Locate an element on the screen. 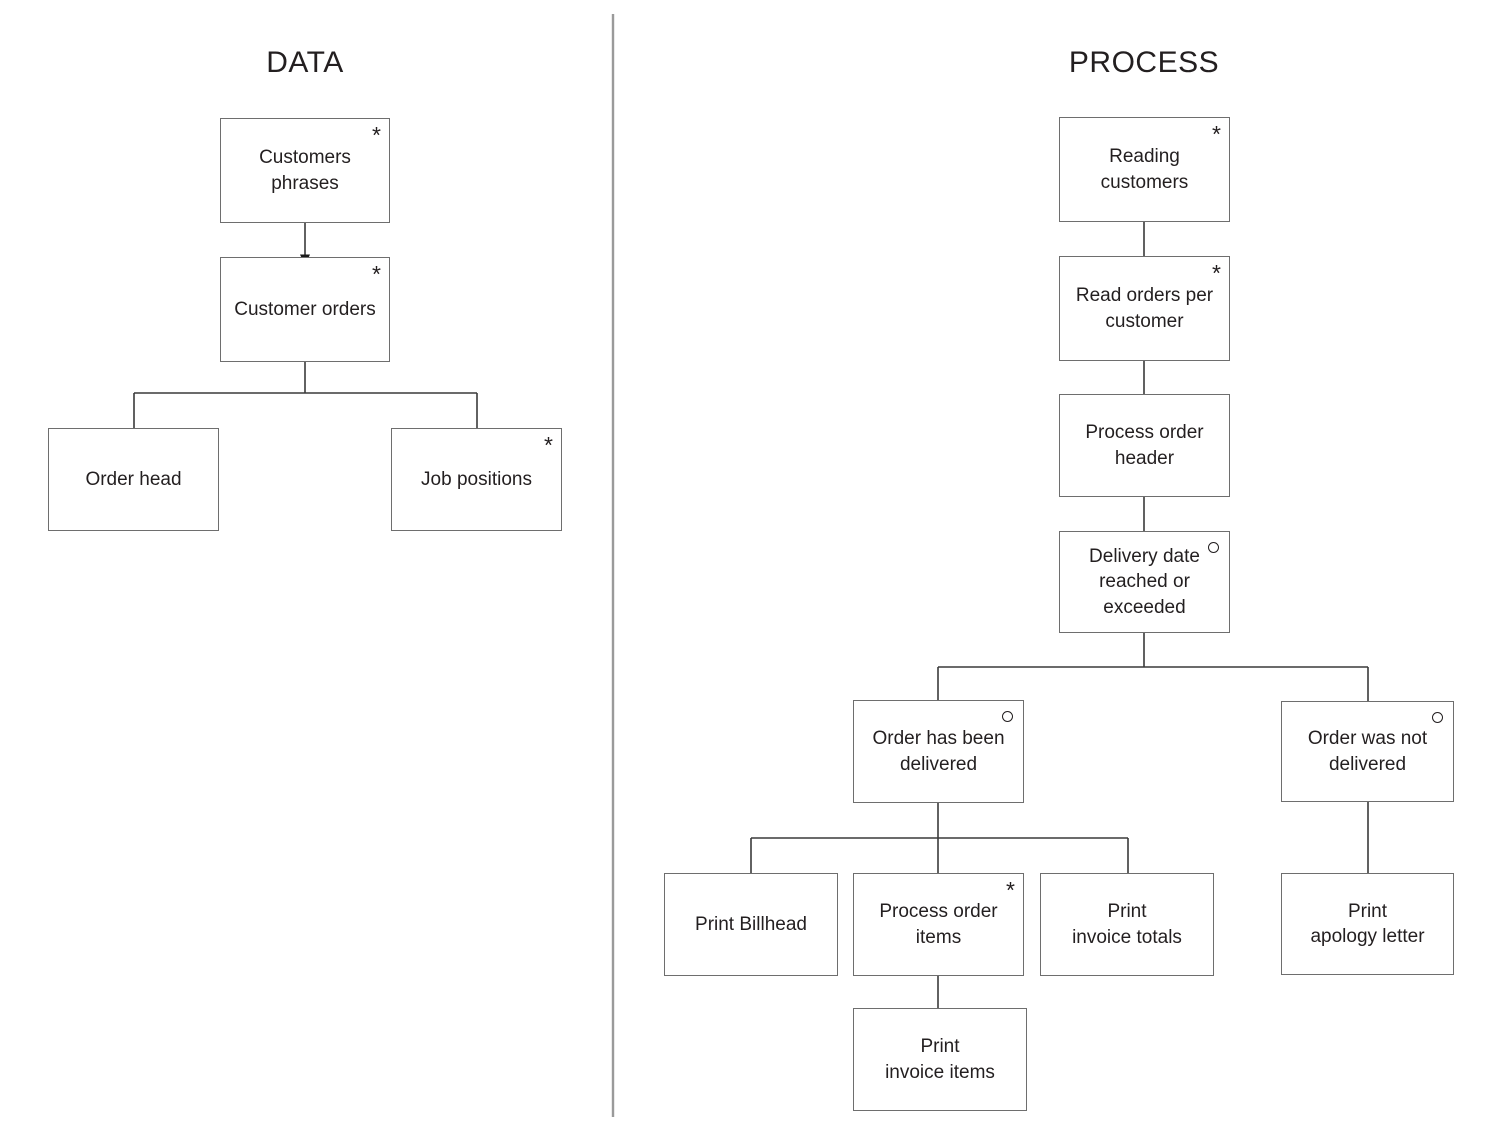  node-process-order-items: * Process order items is located at coordinates (938, 924).